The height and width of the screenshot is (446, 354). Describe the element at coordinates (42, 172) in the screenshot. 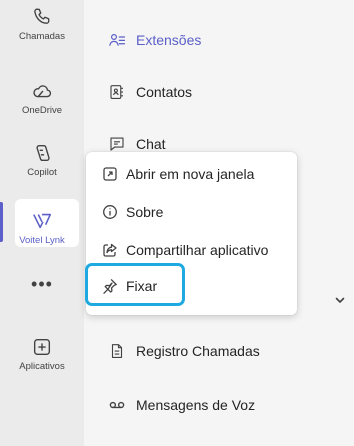

I see `rail-label-copilot: Copilot` at that location.